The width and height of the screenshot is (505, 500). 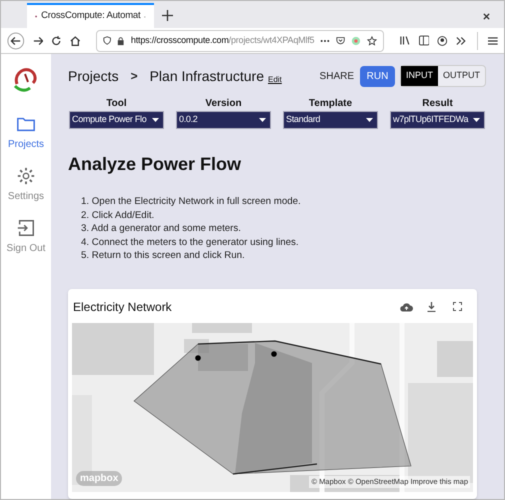 I want to click on sidebar-item: Sign Out, so click(x=26, y=237).